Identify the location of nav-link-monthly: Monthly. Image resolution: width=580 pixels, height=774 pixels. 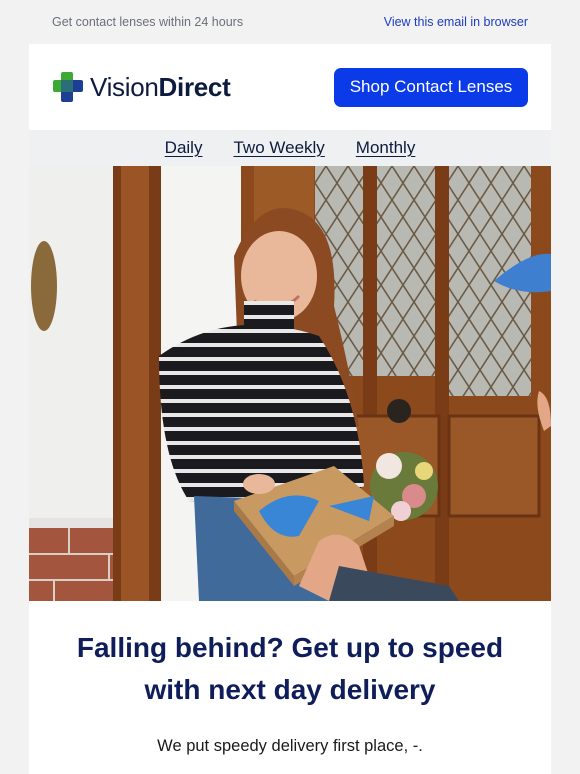
(386, 148).